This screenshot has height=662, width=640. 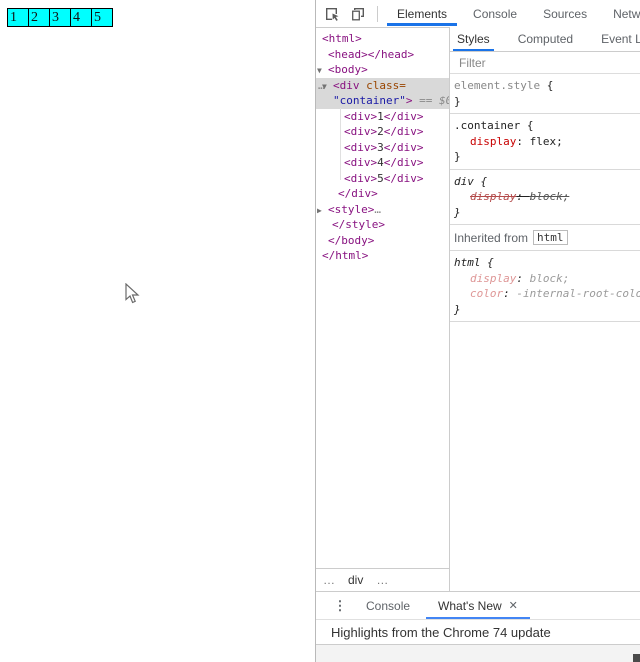 I want to click on code-token: <html>, so click(x=342, y=38).